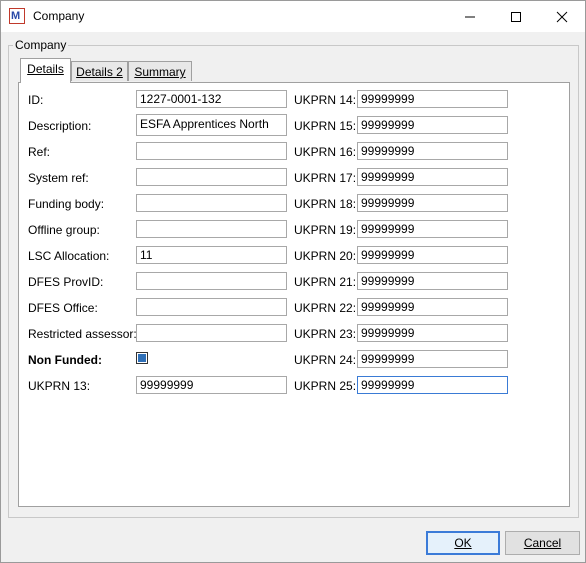 This screenshot has height=563, width=586. I want to click on ukprn-14-field: 99999999, so click(432, 99).